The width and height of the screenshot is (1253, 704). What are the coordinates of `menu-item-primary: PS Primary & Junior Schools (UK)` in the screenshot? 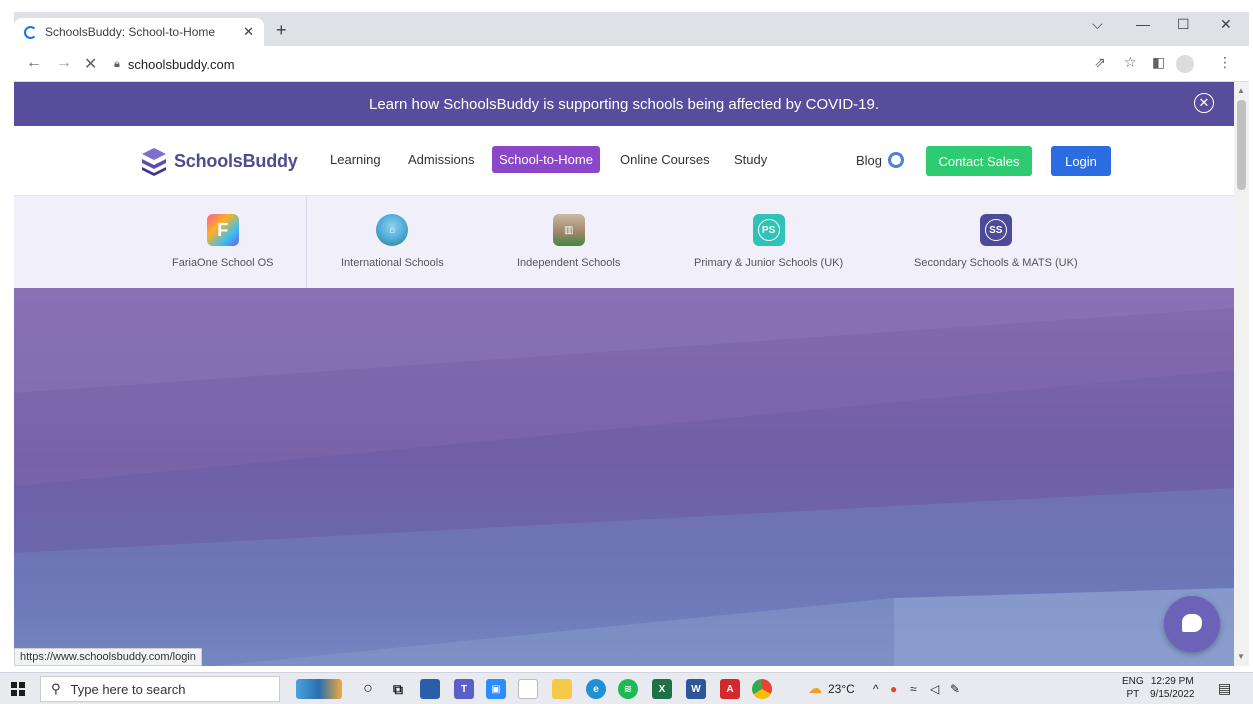 It's located at (768, 241).